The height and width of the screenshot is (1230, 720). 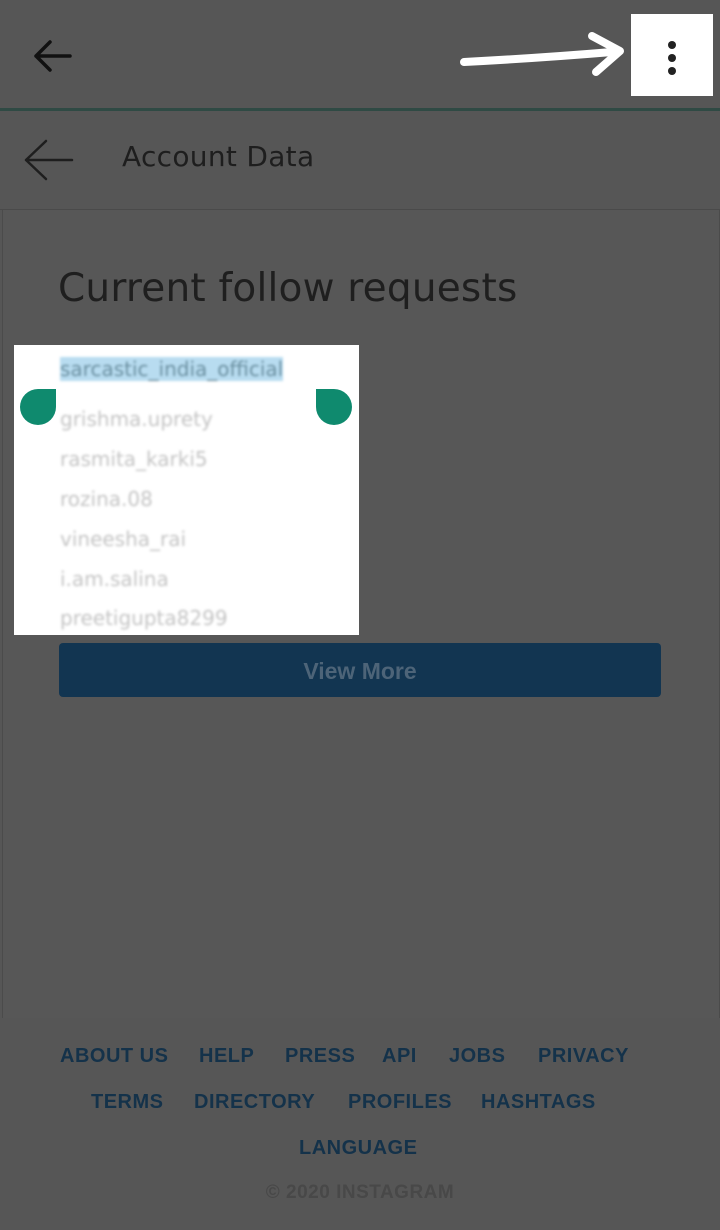 I want to click on footer-link-press: PRESS, so click(x=320, y=1056).